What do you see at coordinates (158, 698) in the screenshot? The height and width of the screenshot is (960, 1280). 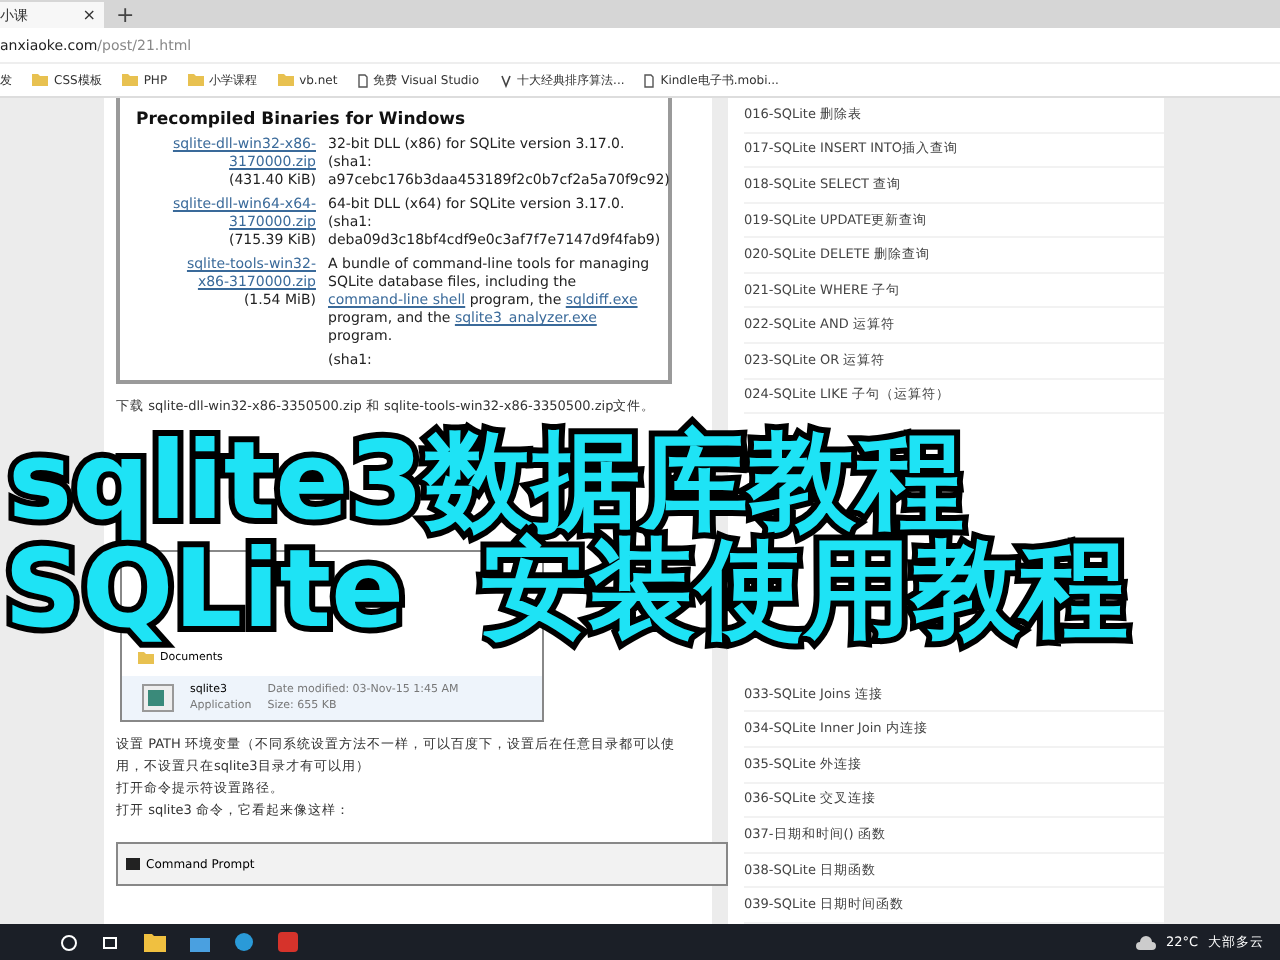 I see `application-icon` at bounding box center [158, 698].